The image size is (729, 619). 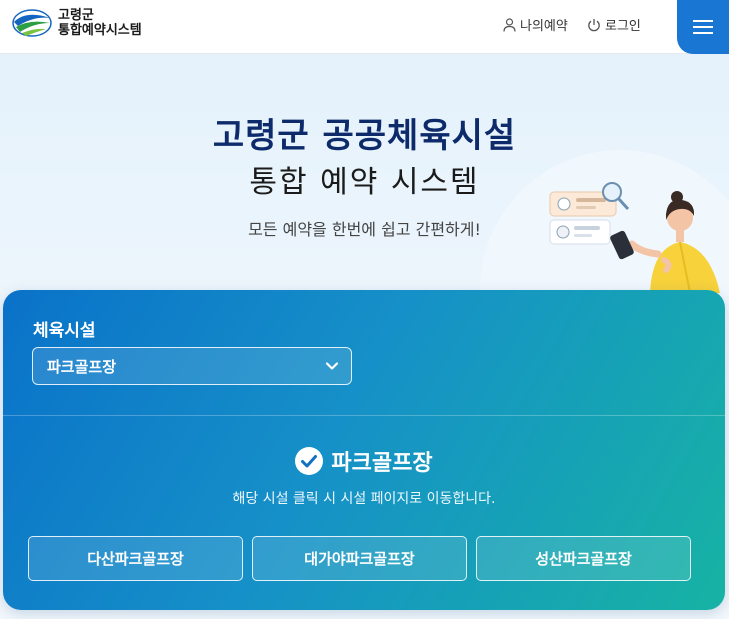 What do you see at coordinates (76, 15) in the screenshot?
I see `logo-line1: 고령군` at bounding box center [76, 15].